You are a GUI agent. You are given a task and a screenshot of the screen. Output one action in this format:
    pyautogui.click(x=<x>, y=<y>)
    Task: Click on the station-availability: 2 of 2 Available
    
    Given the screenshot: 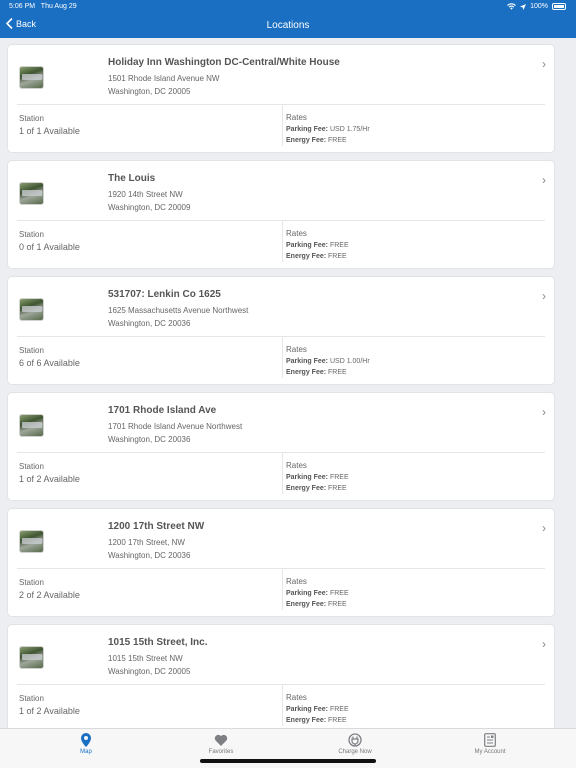 What is the action you would take?
    pyautogui.click(x=49, y=595)
    